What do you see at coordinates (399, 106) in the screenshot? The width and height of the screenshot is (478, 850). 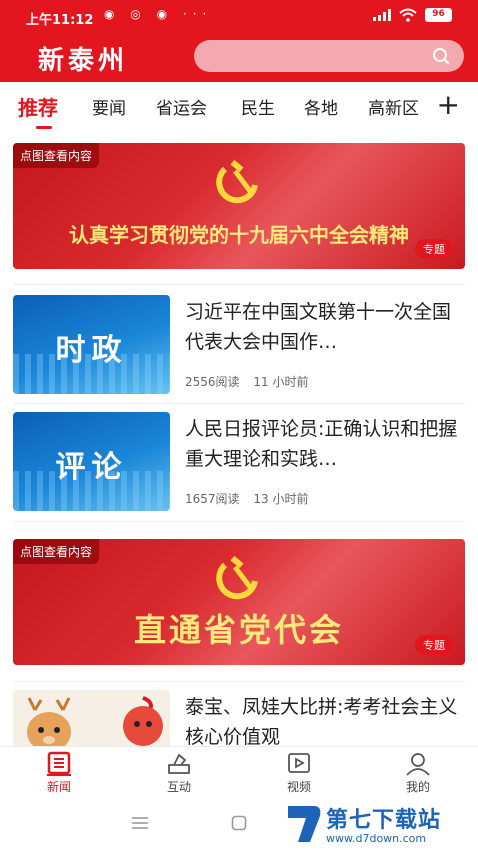 I see `tab-hightech-zone: 高新区` at bounding box center [399, 106].